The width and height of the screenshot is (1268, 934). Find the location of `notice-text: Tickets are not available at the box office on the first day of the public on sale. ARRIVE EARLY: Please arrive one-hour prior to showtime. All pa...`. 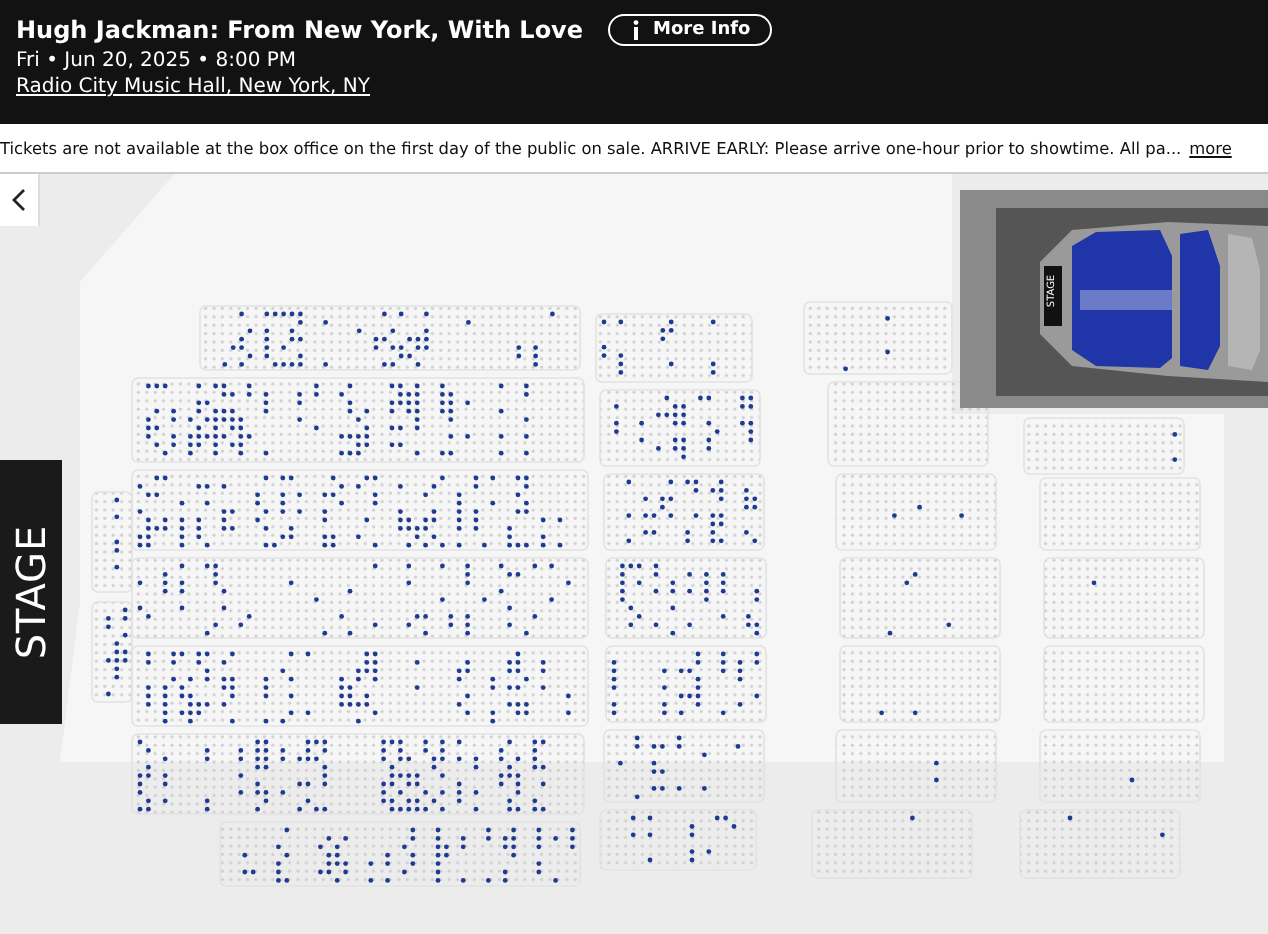

notice-text: Tickets are not available at the box office on the first day of the public on sale. ARRIVE EARLY: Please arrive one-hour prior to showtime. All pa... is located at coordinates (591, 148).